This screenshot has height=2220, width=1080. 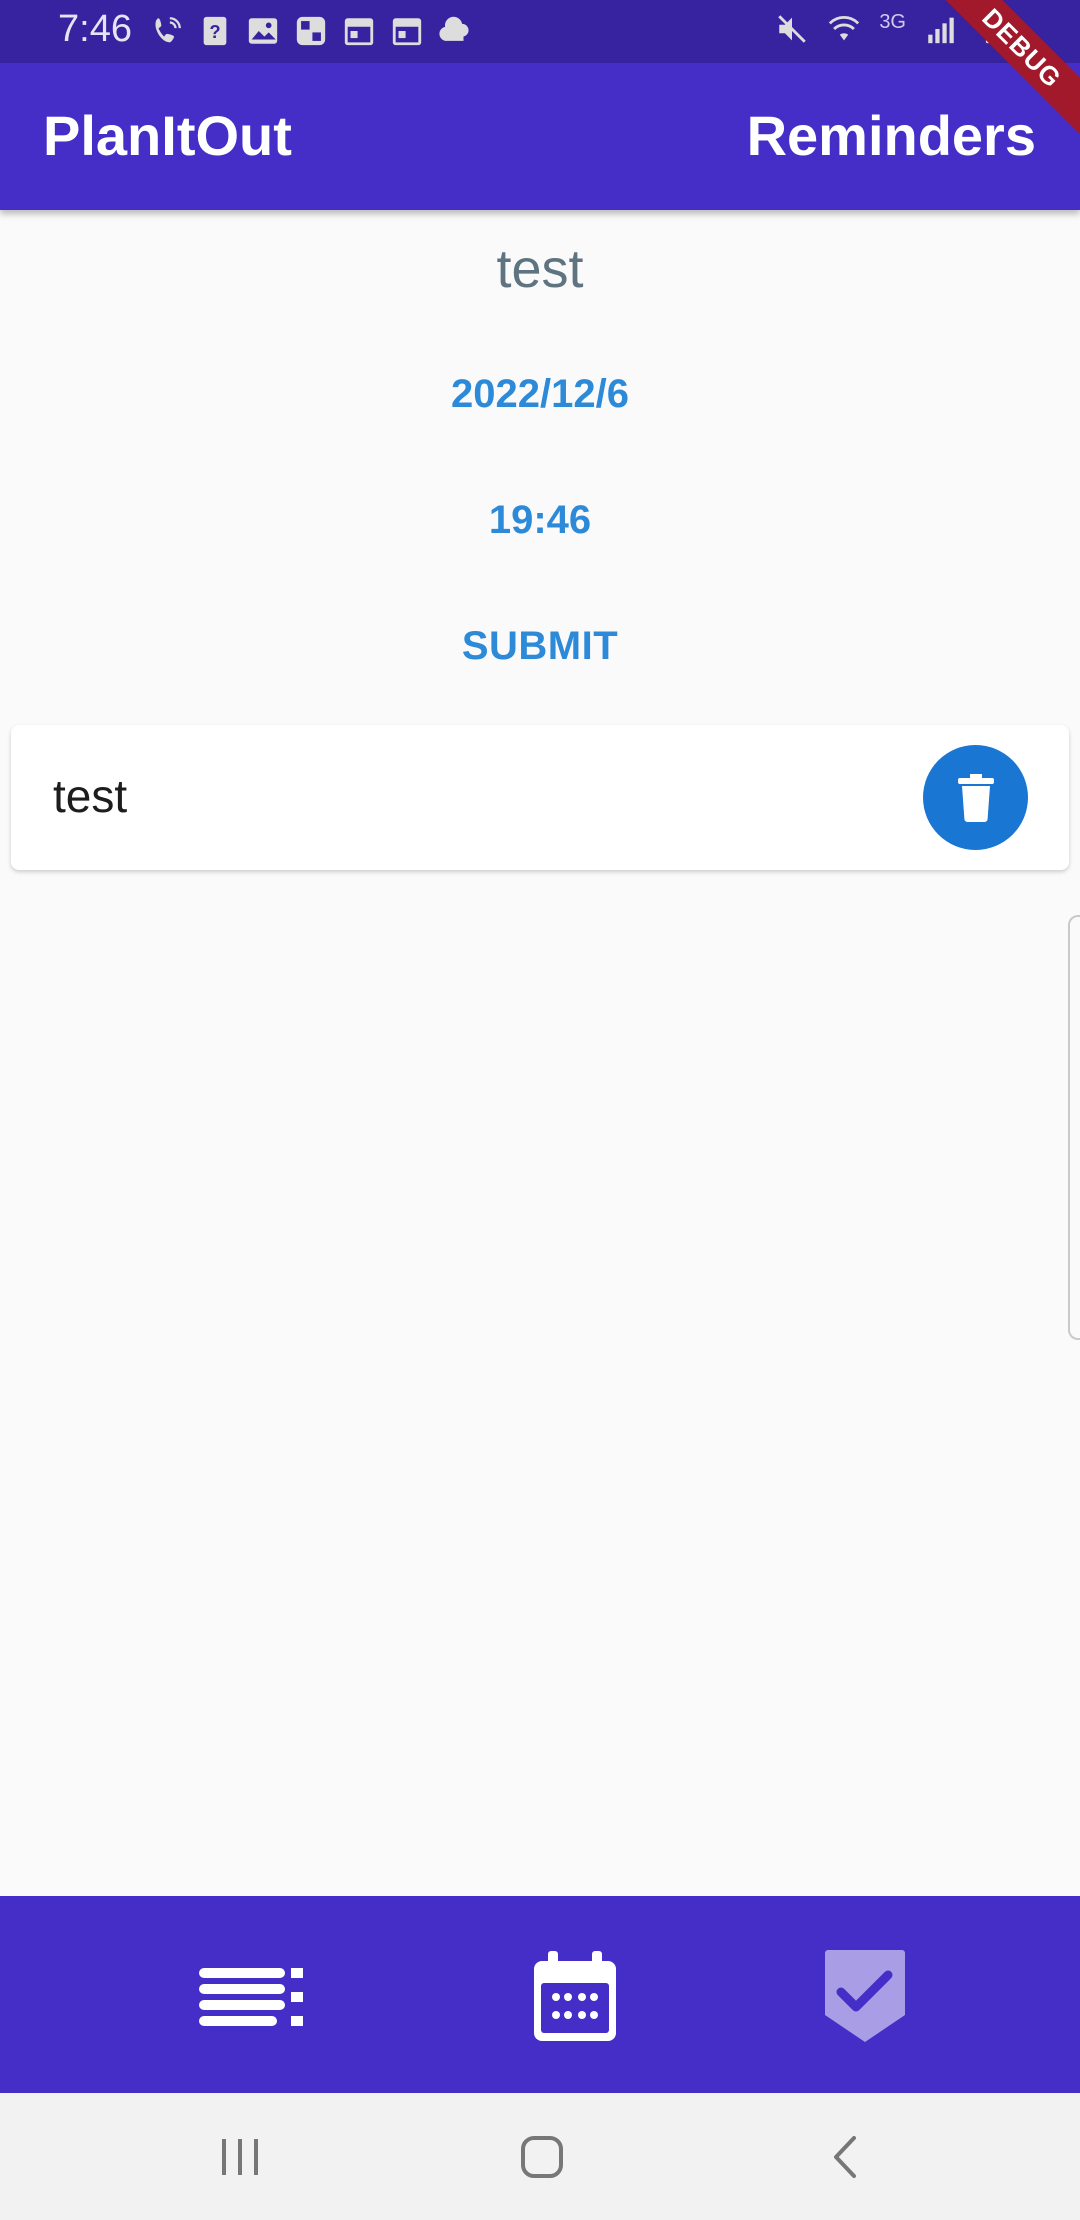 I want to click on delete-reminder-button, so click(x=975, y=797).